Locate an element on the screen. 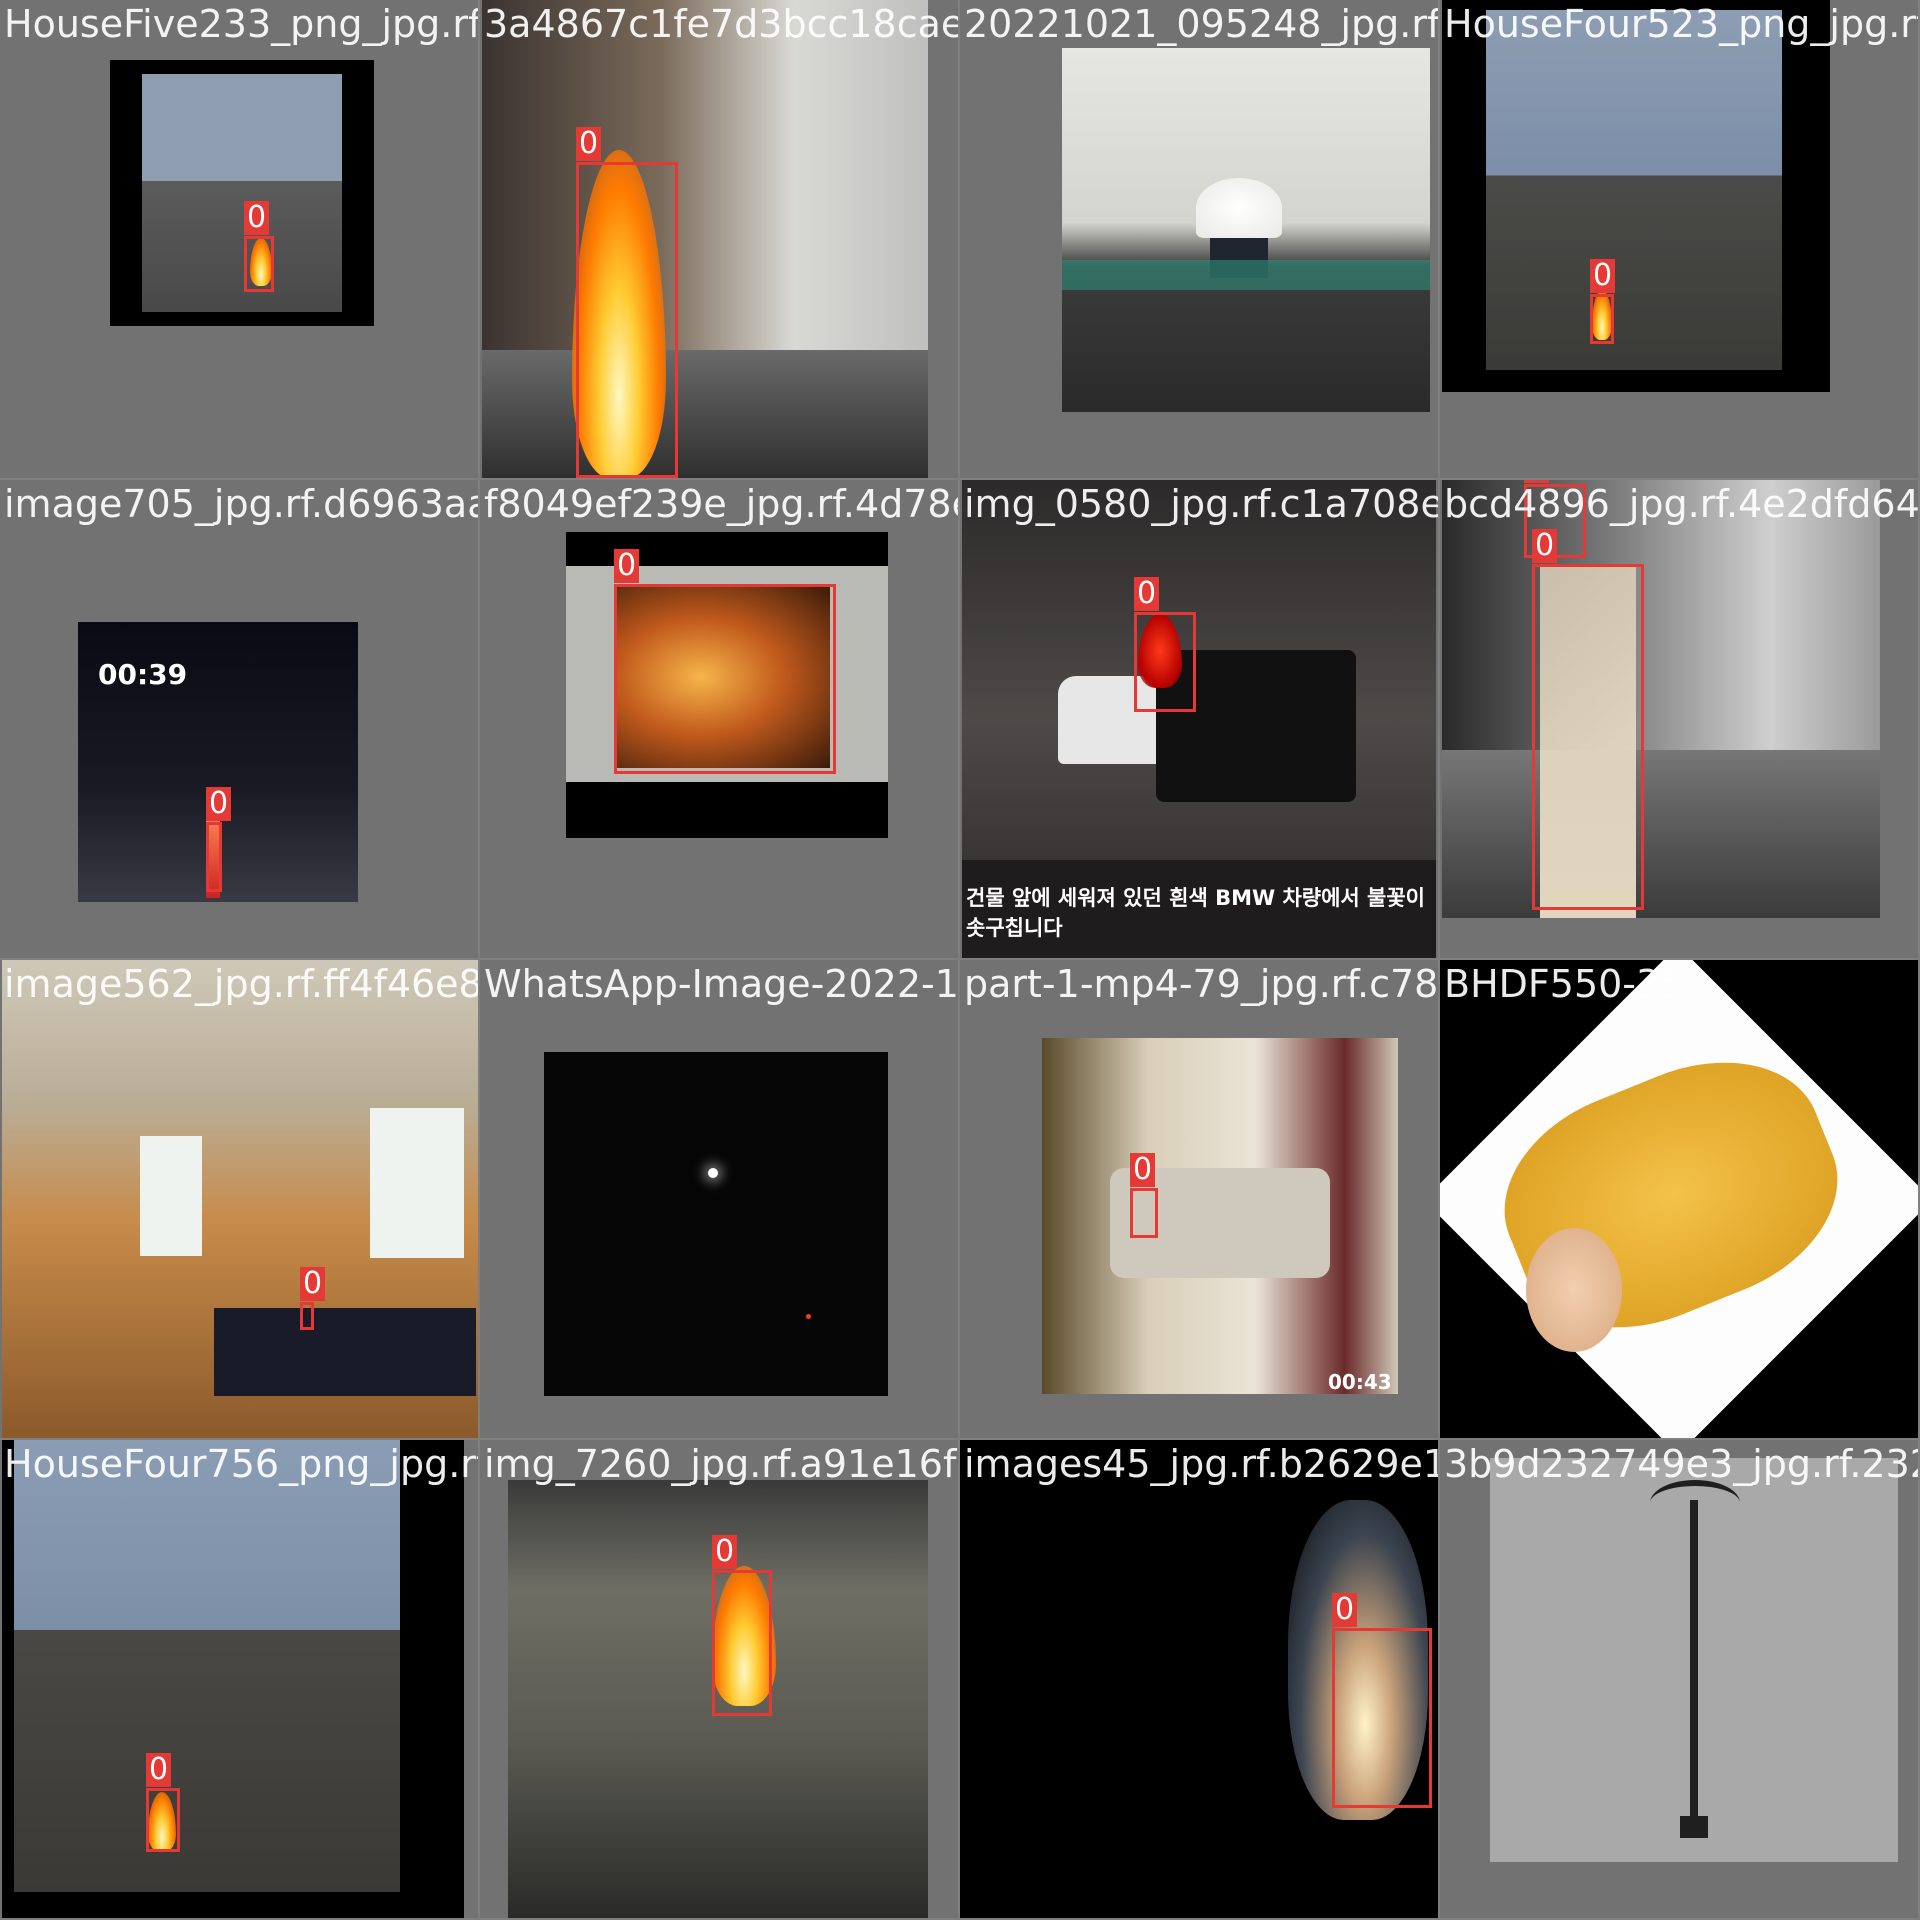 The image size is (1920, 1920). lamp-bulb is located at coordinates (1239, 208).